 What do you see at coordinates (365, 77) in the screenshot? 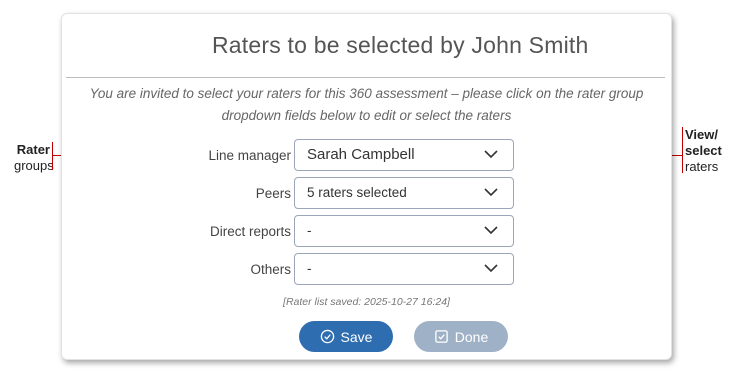
I see `title-divider` at bounding box center [365, 77].